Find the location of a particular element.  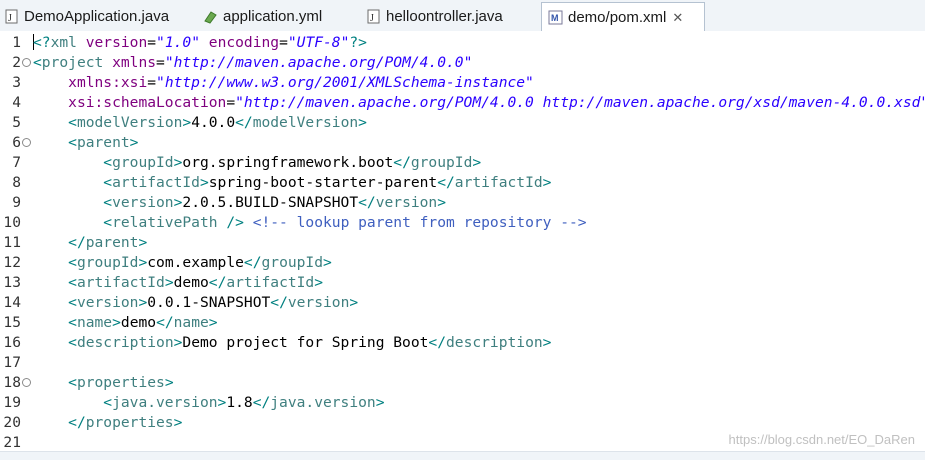

code-token: 1.8 is located at coordinates (239, 402).